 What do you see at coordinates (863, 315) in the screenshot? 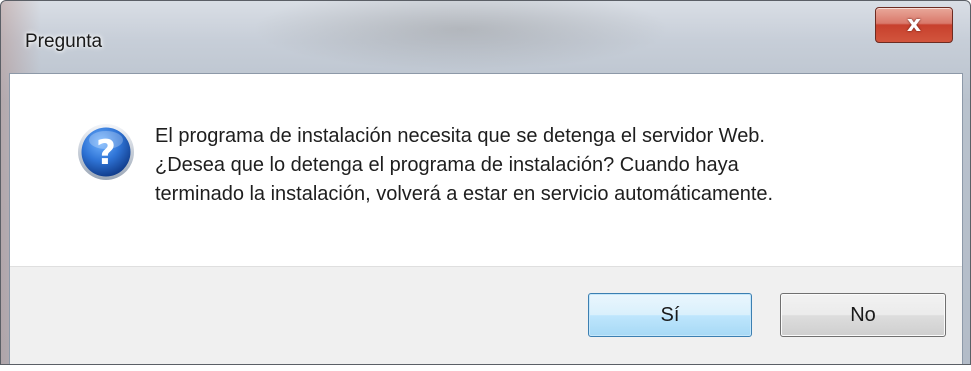
I see `no-button: No` at bounding box center [863, 315].